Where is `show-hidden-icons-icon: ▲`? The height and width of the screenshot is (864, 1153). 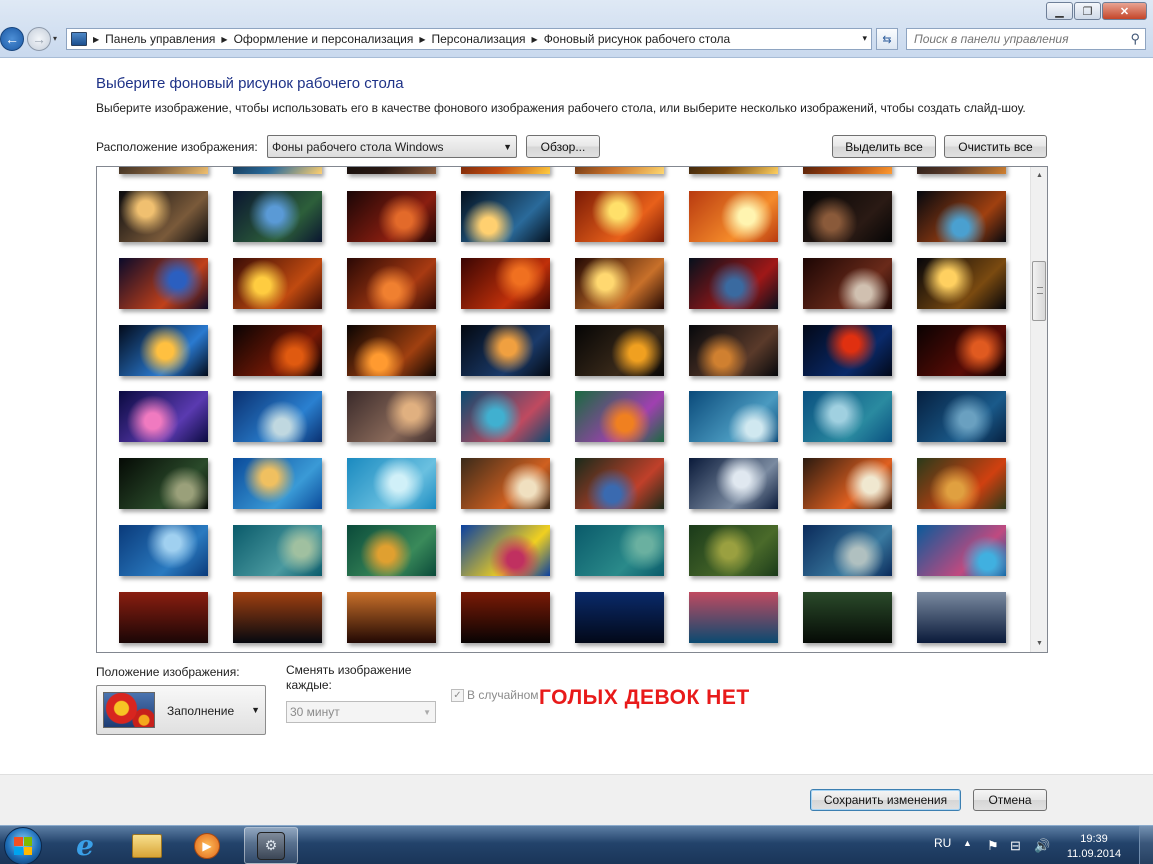
show-hidden-icons-icon: ▲ is located at coordinates (967, 843).